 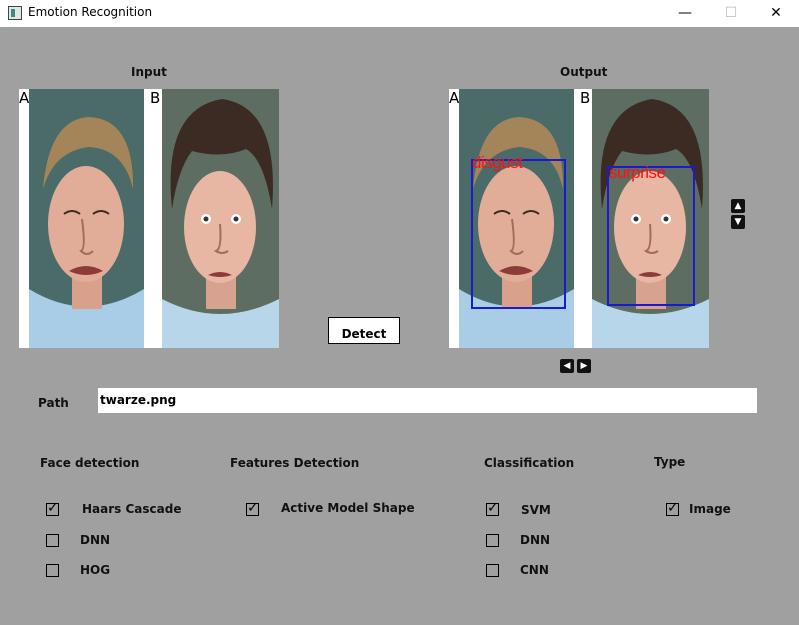 What do you see at coordinates (90, 463) in the screenshot?
I see `face-detection-label: Face detection` at bounding box center [90, 463].